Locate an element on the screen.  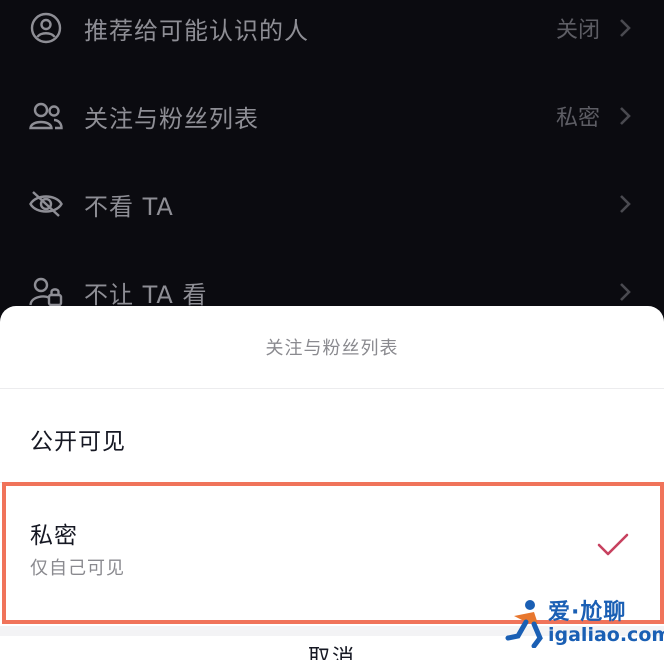
option-label: 私密 is located at coordinates (54, 536).